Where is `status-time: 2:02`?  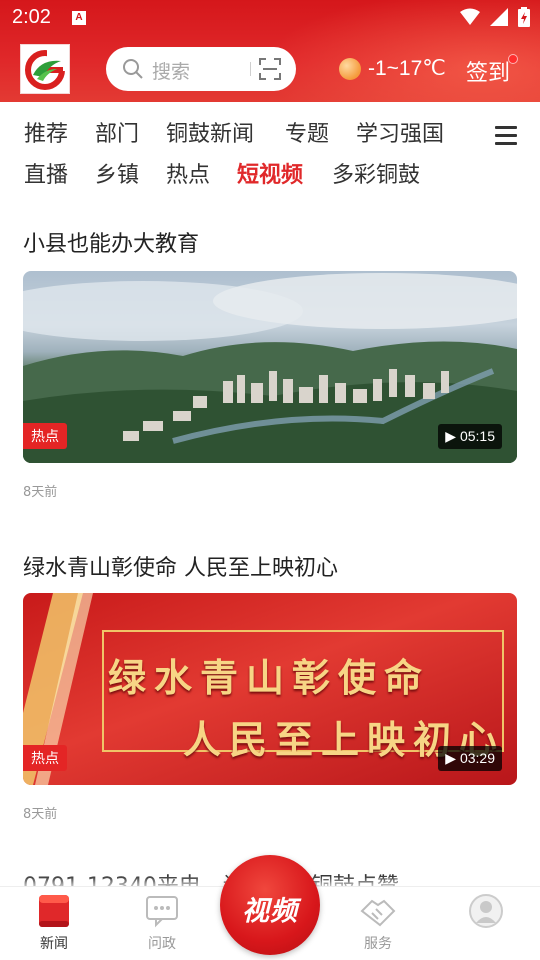
status-time: 2:02 is located at coordinates (31, 17).